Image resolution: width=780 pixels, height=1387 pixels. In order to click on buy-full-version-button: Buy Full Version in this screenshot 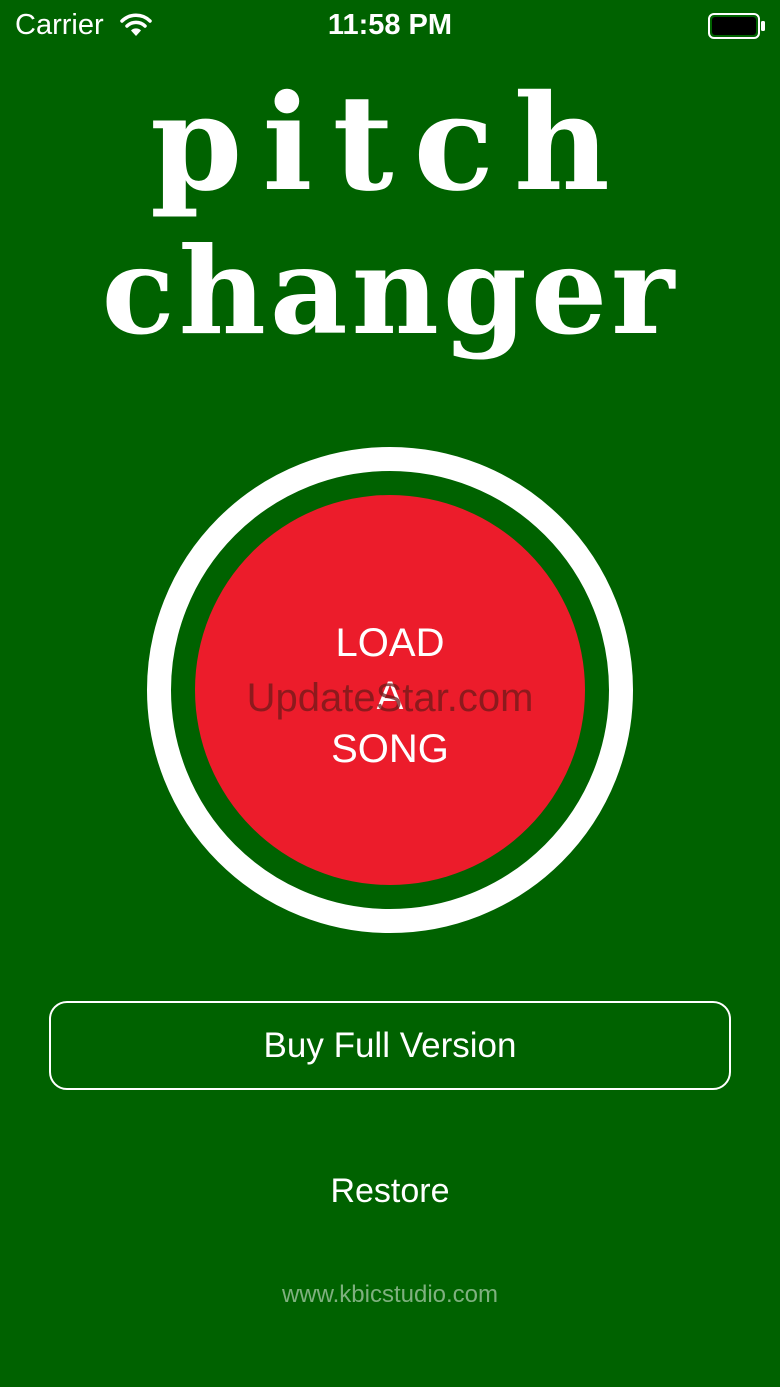, I will do `click(390, 1045)`.